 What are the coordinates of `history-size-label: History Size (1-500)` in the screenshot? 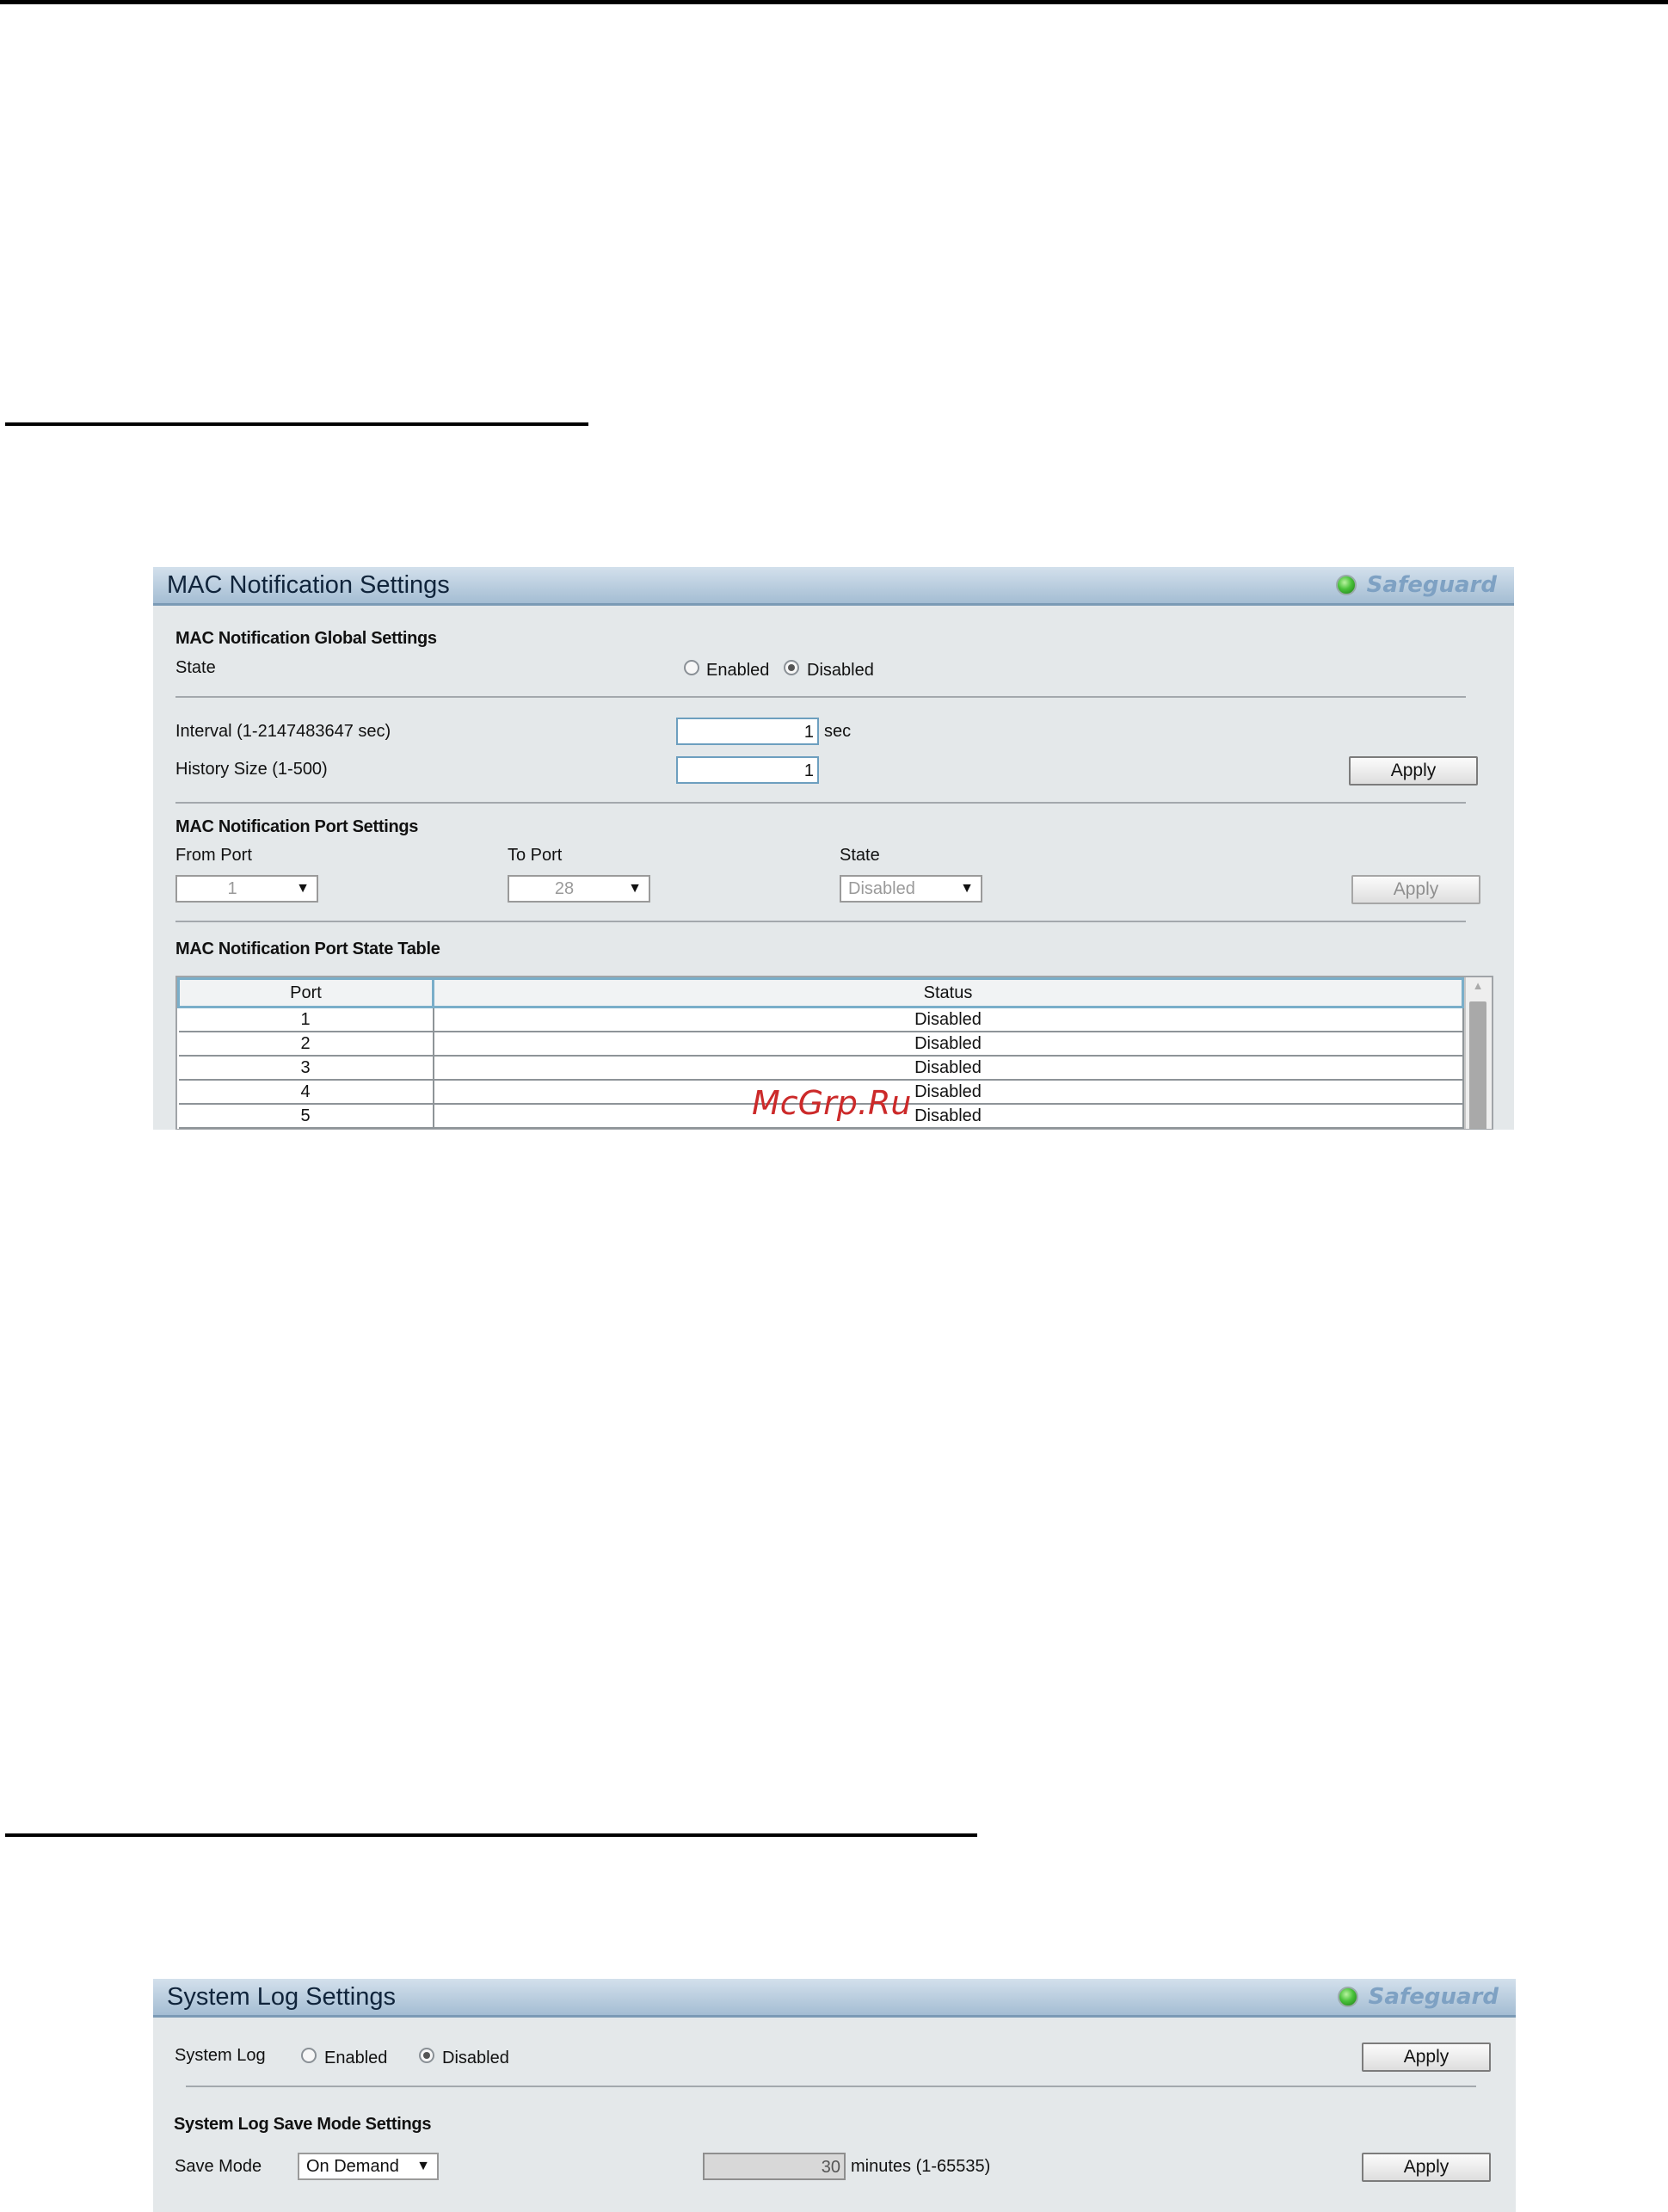 It's located at (251, 769).